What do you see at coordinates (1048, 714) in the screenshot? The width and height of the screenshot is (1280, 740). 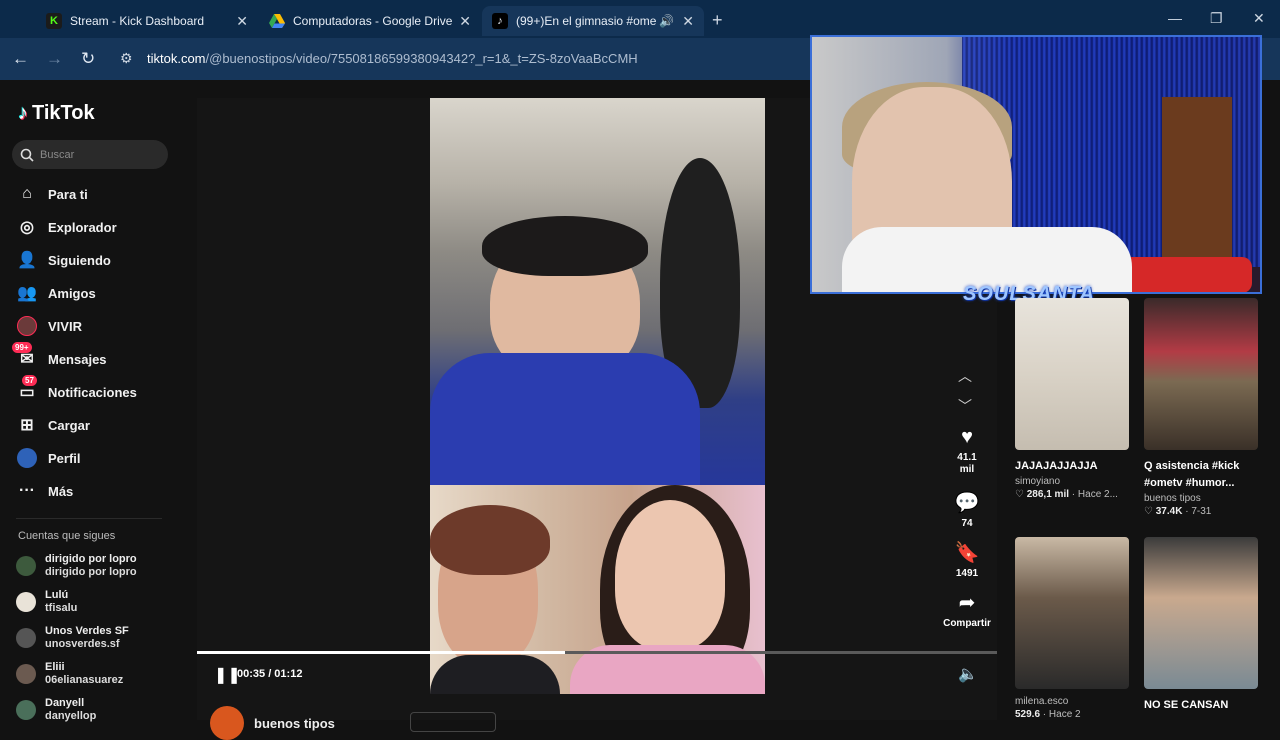 I see `video-stats: 529.6 · Hace 2` at bounding box center [1048, 714].